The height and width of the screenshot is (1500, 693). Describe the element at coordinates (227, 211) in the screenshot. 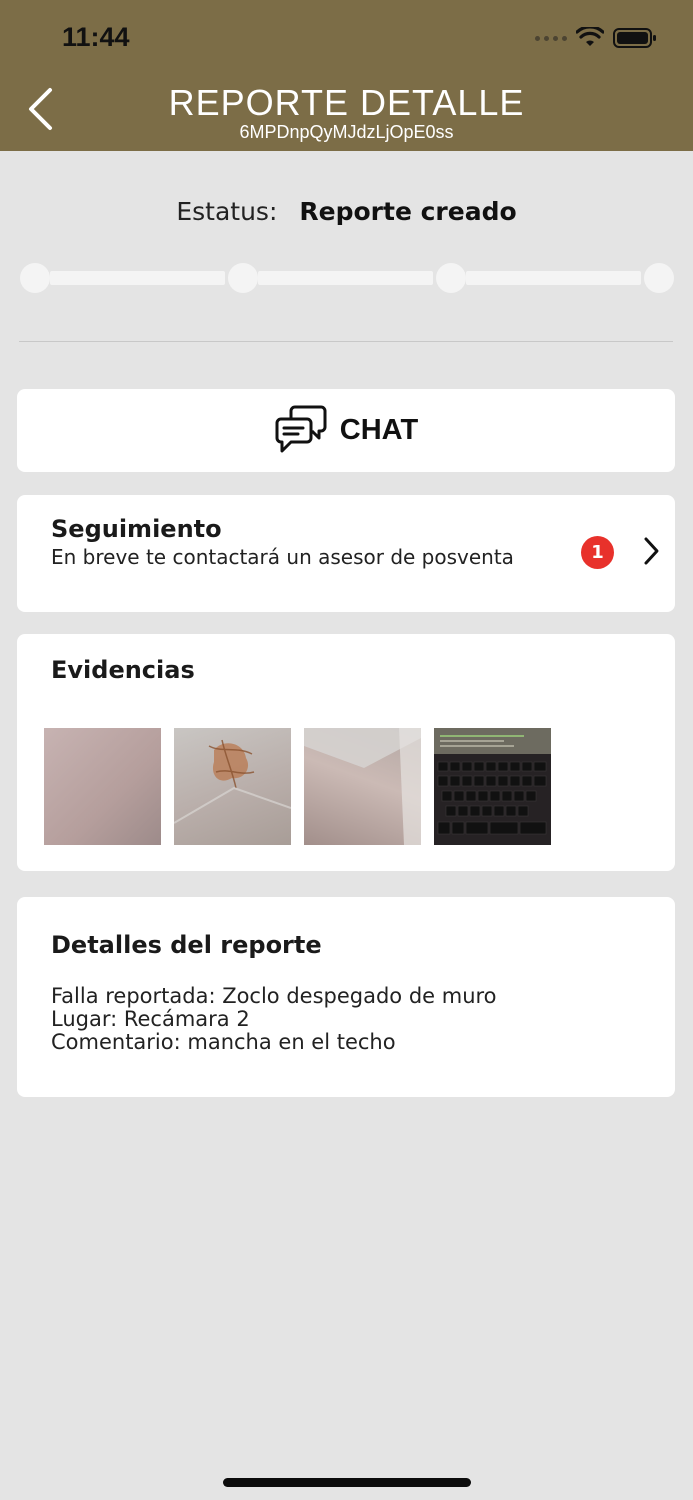

I see `status-label: Estatus:` at that location.